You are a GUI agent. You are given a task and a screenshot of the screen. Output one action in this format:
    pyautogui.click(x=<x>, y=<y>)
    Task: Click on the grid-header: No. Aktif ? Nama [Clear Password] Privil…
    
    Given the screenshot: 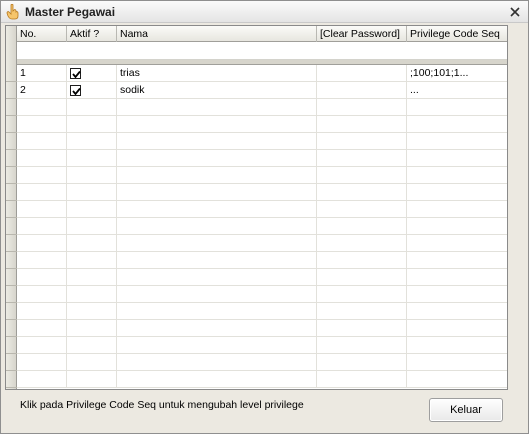 What is the action you would take?
    pyautogui.click(x=262, y=34)
    